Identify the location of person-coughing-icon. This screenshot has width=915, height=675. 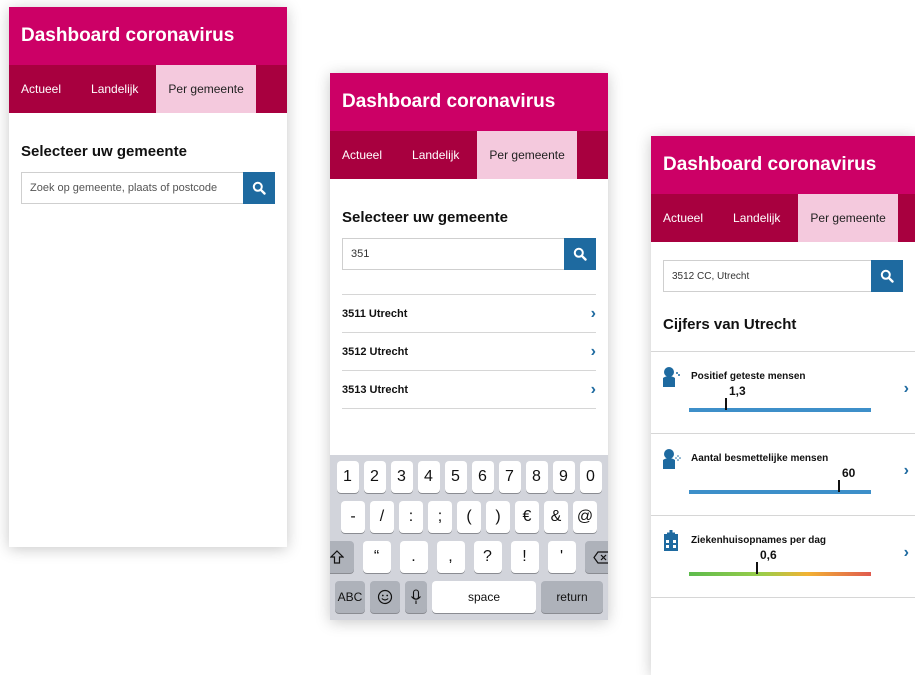
(671, 377).